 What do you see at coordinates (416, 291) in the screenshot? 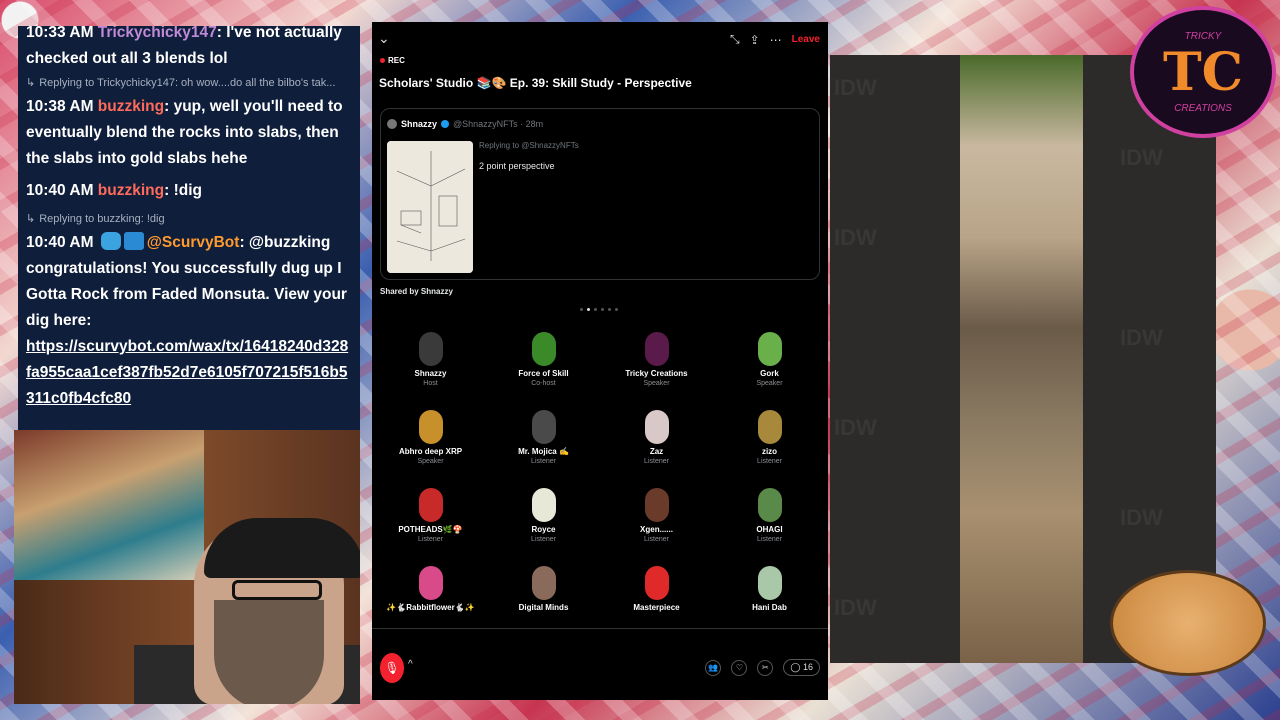
I see `shared-by-label: Shared by Shnazzy` at bounding box center [416, 291].